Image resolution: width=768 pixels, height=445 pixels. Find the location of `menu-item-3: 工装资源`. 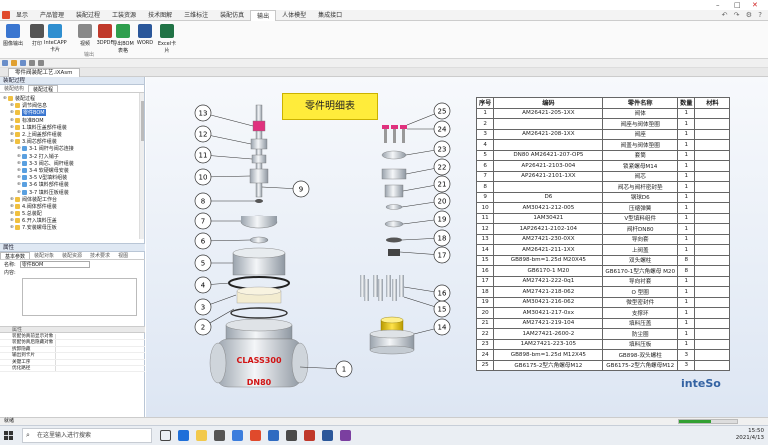

menu-item-3: 工装资源 is located at coordinates (124, 15).